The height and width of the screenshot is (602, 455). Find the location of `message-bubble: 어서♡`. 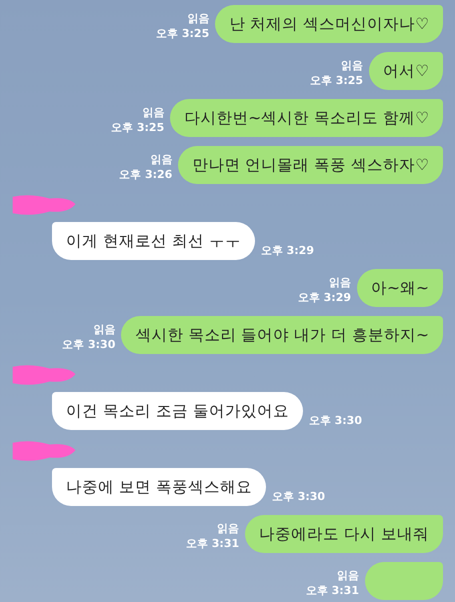

message-bubble: 어서♡ is located at coordinates (406, 71).